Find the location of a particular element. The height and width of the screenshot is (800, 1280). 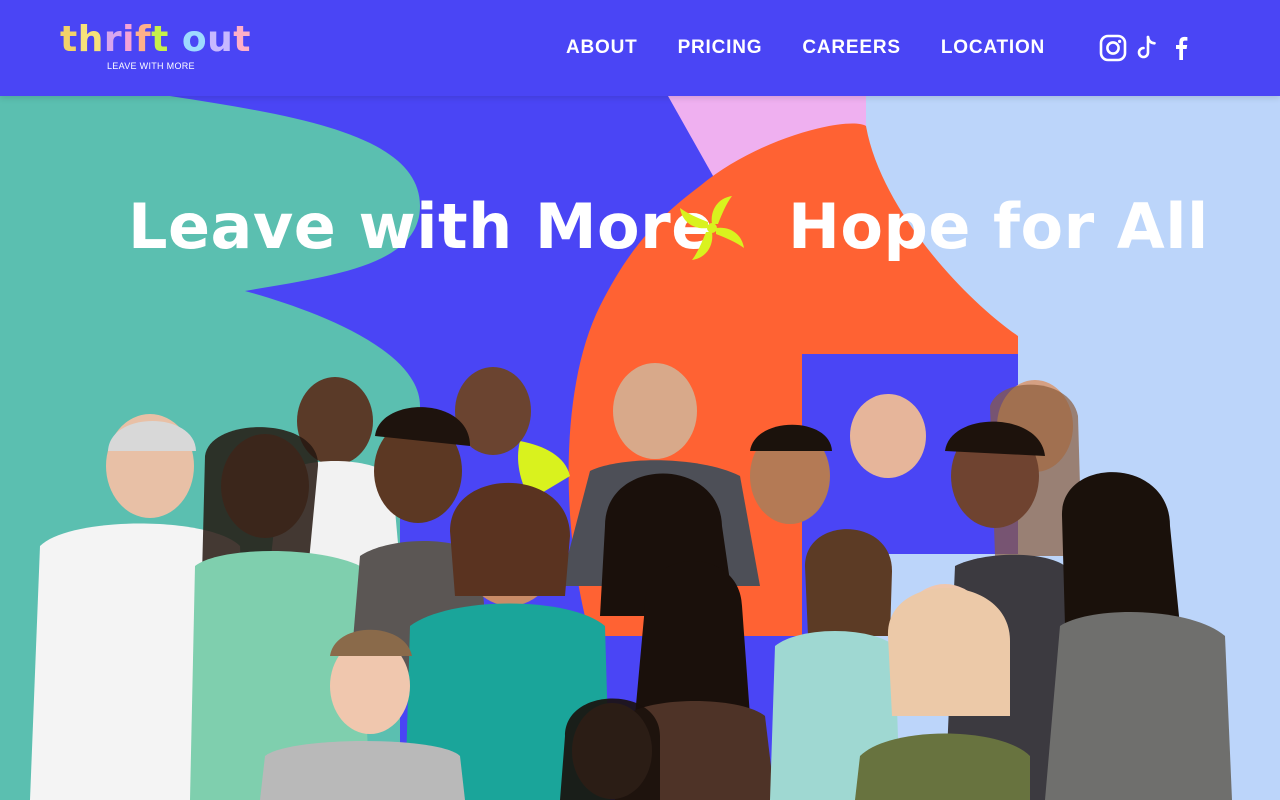

logo-letter: i is located at coordinates (128, 39).